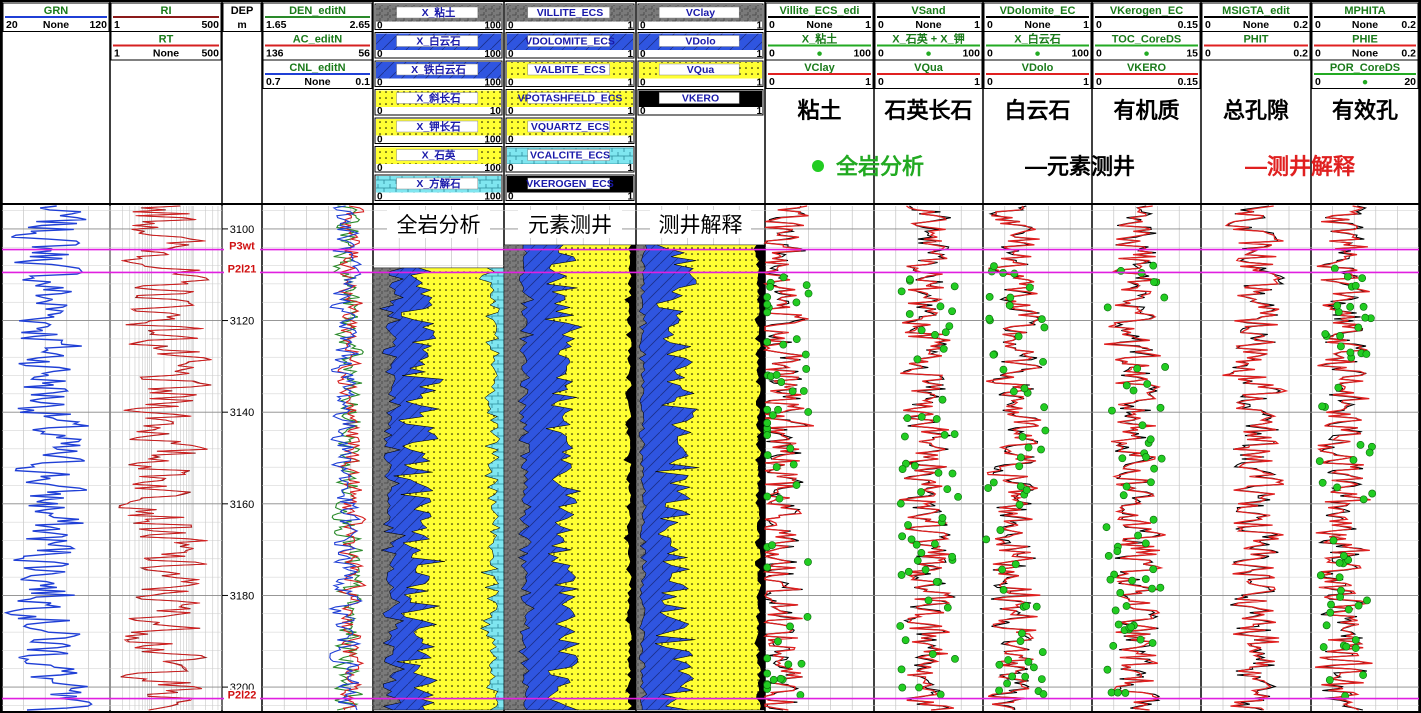 This screenshot has height=713, width=1421. I want to click on legend-max: 100, so click(492, 197).